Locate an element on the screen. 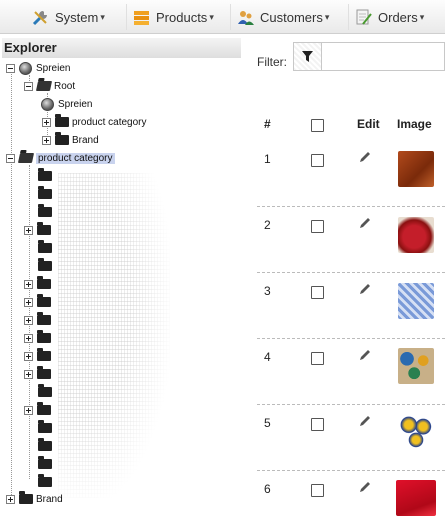  menu-system-label: System is located at coordinates (77, 17).